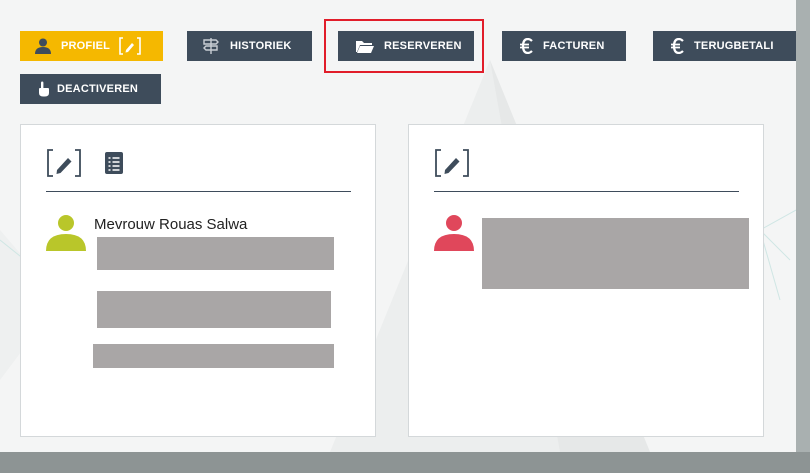 Image resolution: width=810 pixels, height=473 pixels. Describe the element at coordinates (261, 46) in the screenshot. I see `tab-label: HISTORIEK` at that location.